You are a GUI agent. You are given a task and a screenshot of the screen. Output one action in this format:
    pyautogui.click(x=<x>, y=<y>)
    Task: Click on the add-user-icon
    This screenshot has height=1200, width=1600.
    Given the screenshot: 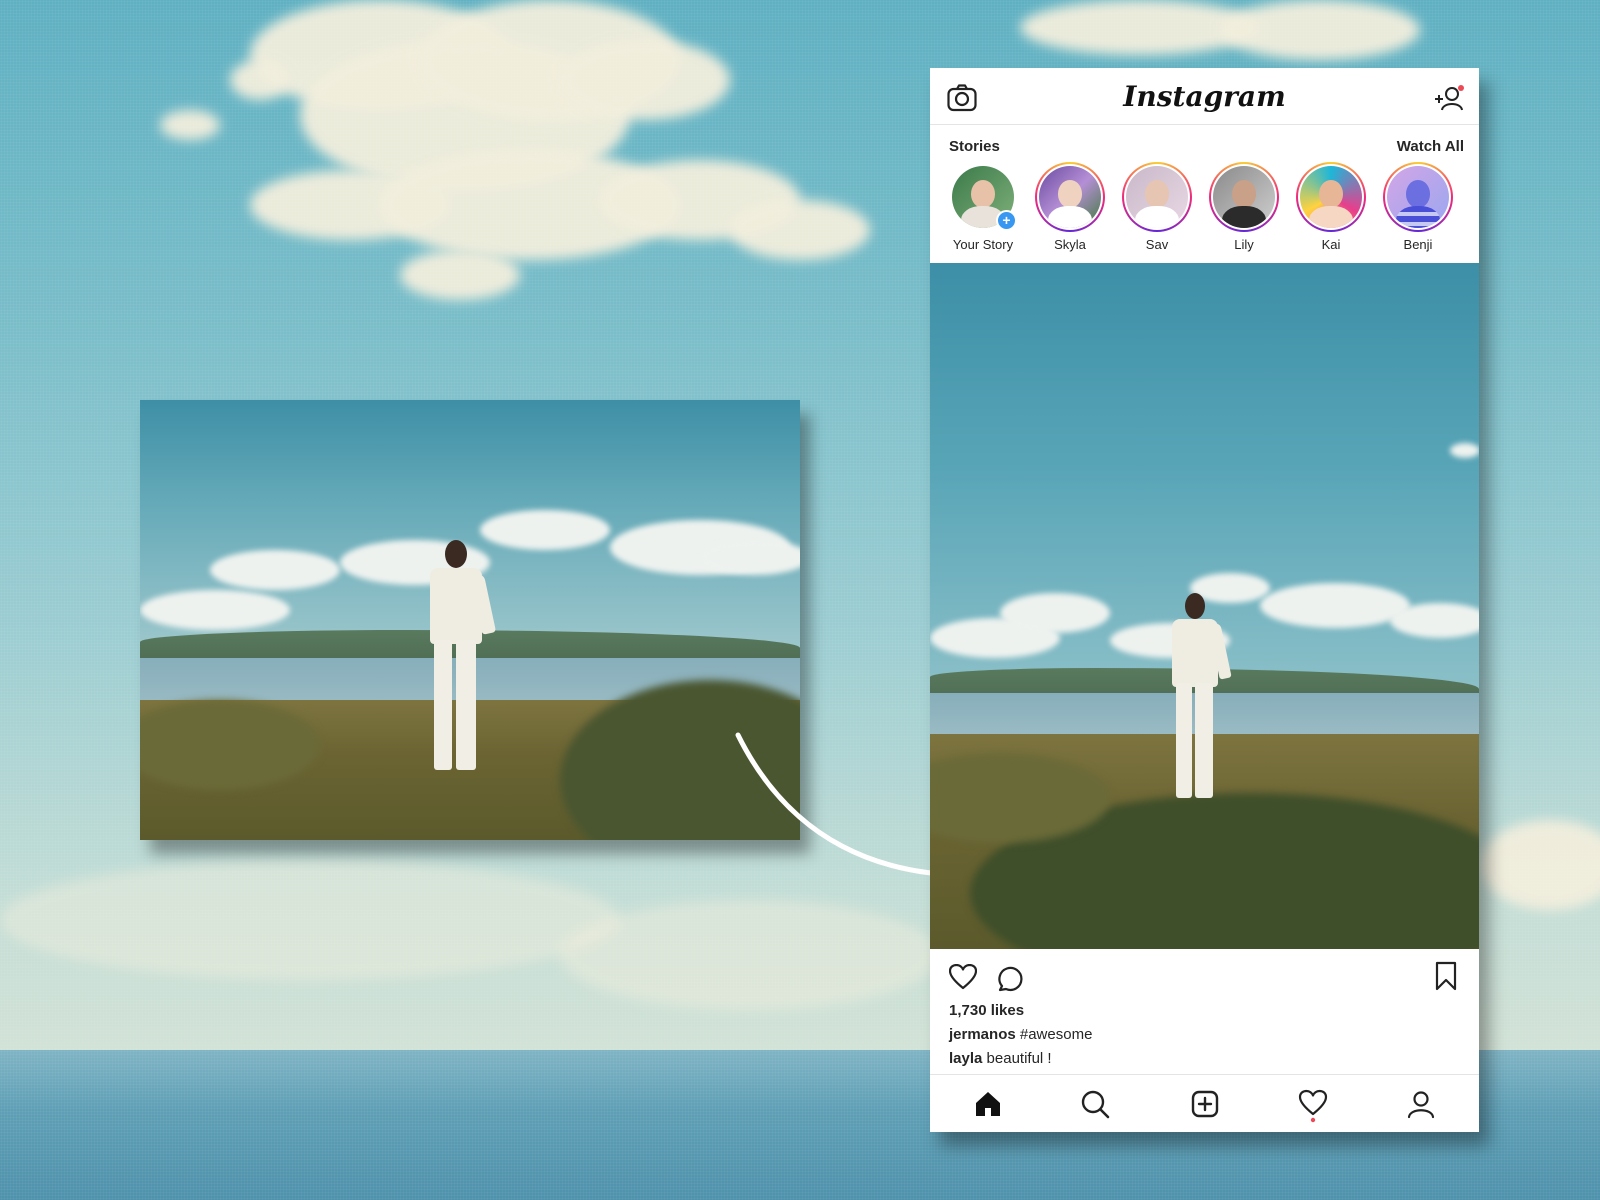 What is the action you would take?
    pyautogui.click(x=1449, y=98)
    